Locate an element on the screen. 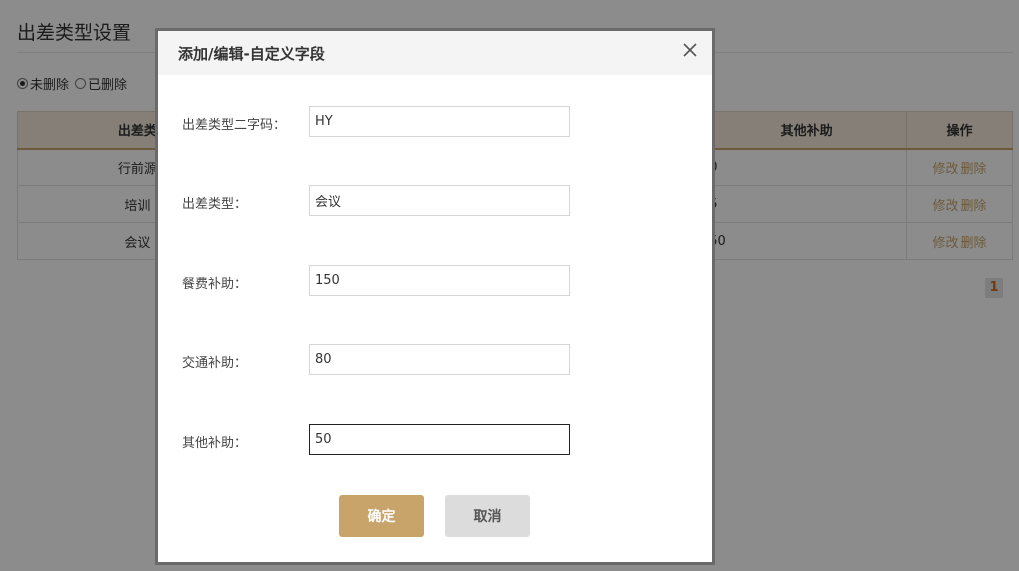  form-row-travel-type: 出差类型： is located at coordinates (435, 201).